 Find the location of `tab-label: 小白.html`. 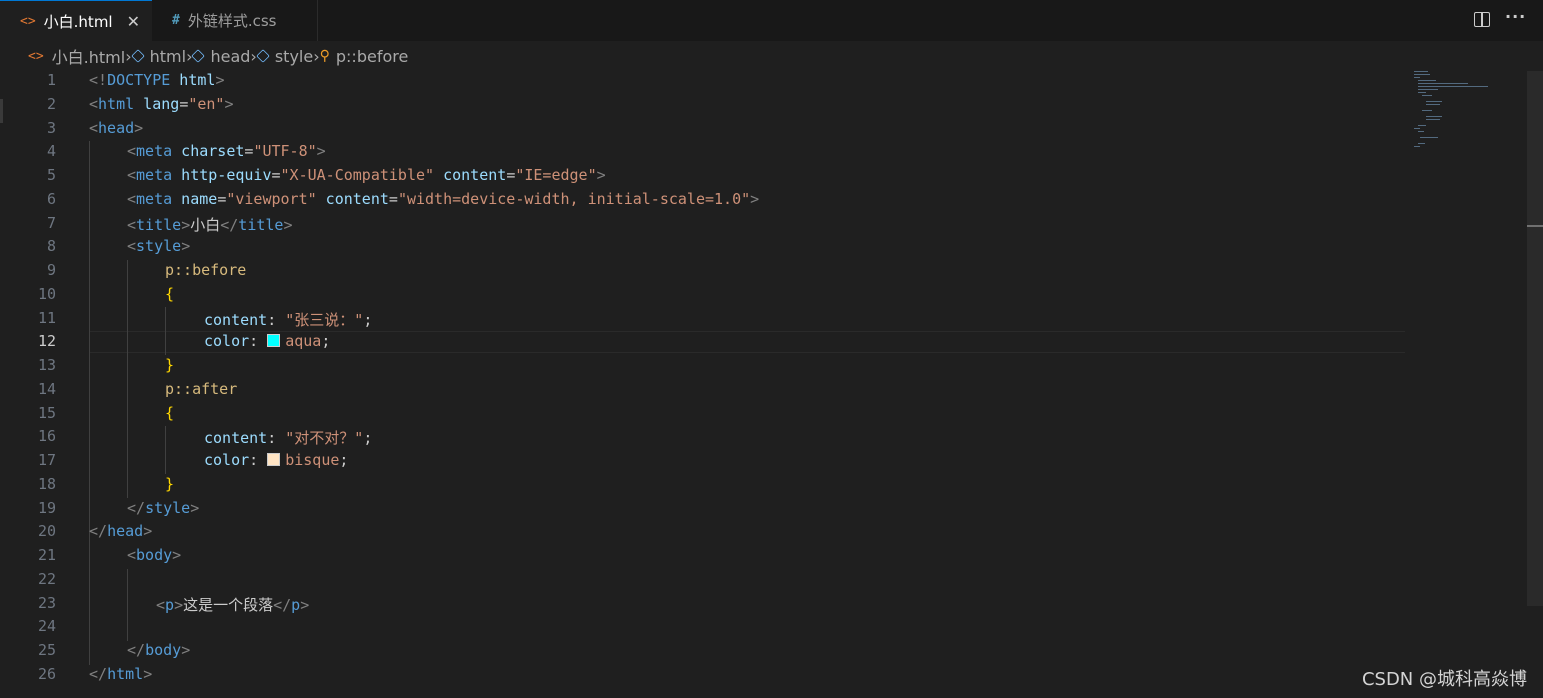

tab-label: 小白.html is located at coordinates (78, 21).